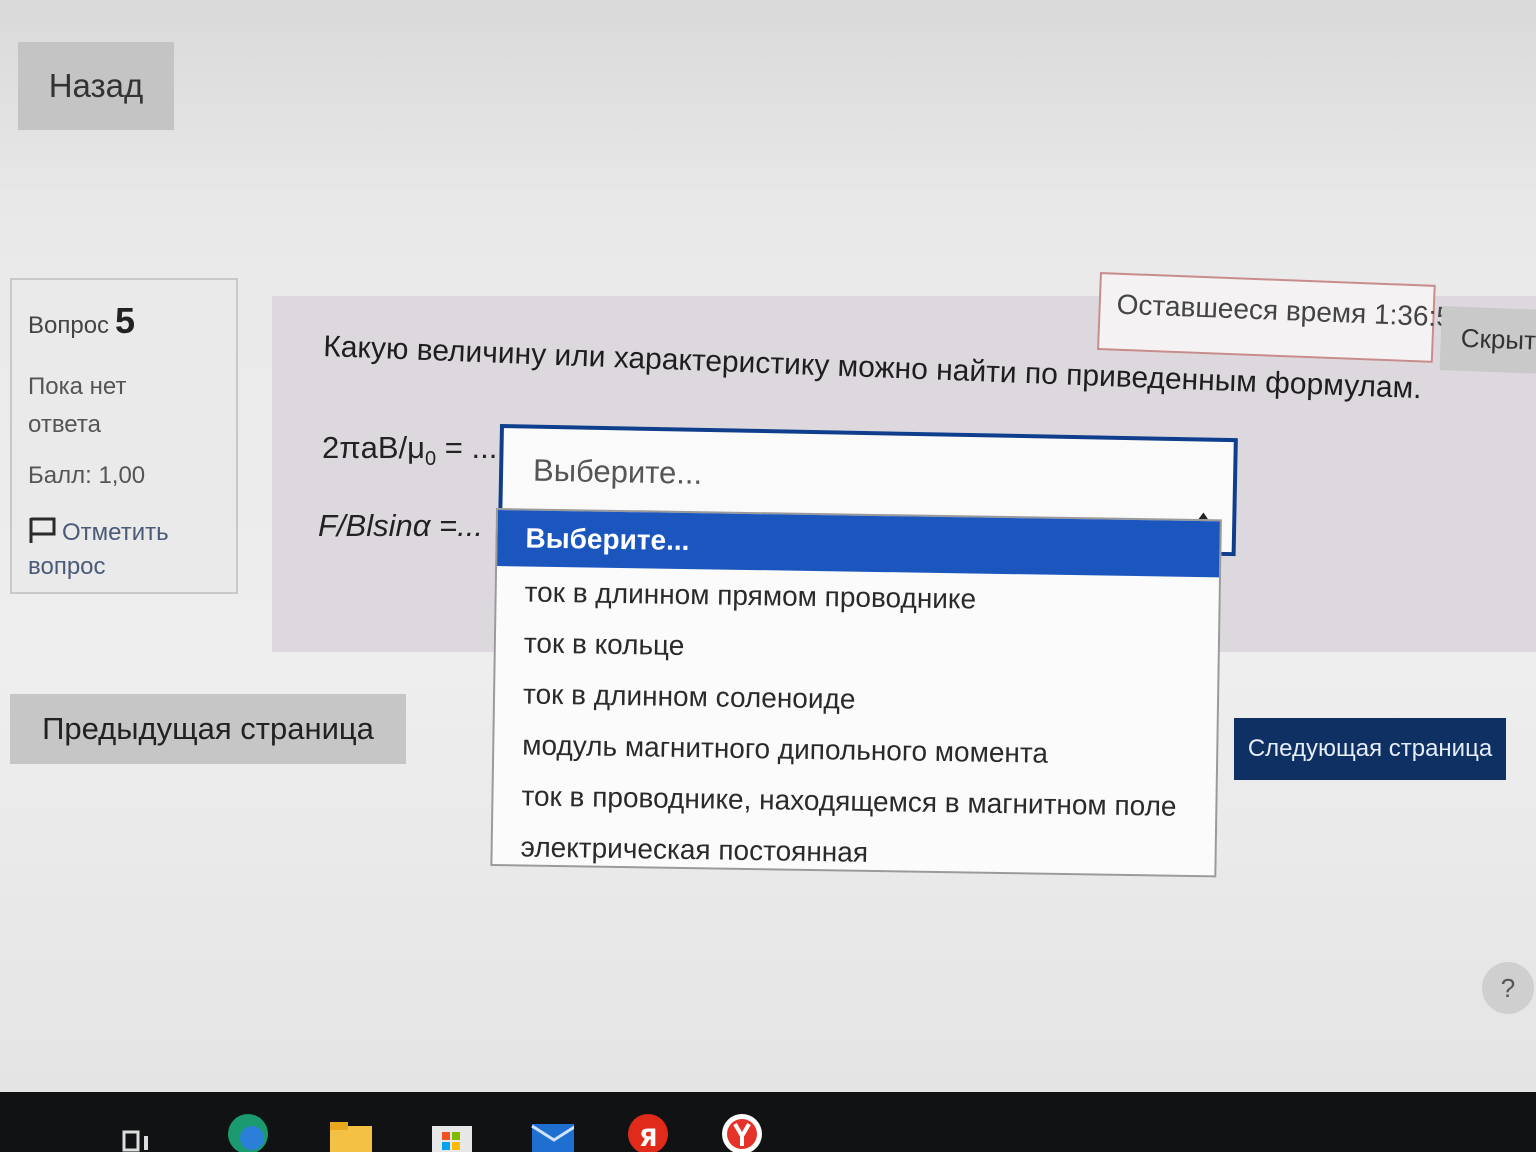  I want to click on question-title: Вопрос 5, so click(132, 321).